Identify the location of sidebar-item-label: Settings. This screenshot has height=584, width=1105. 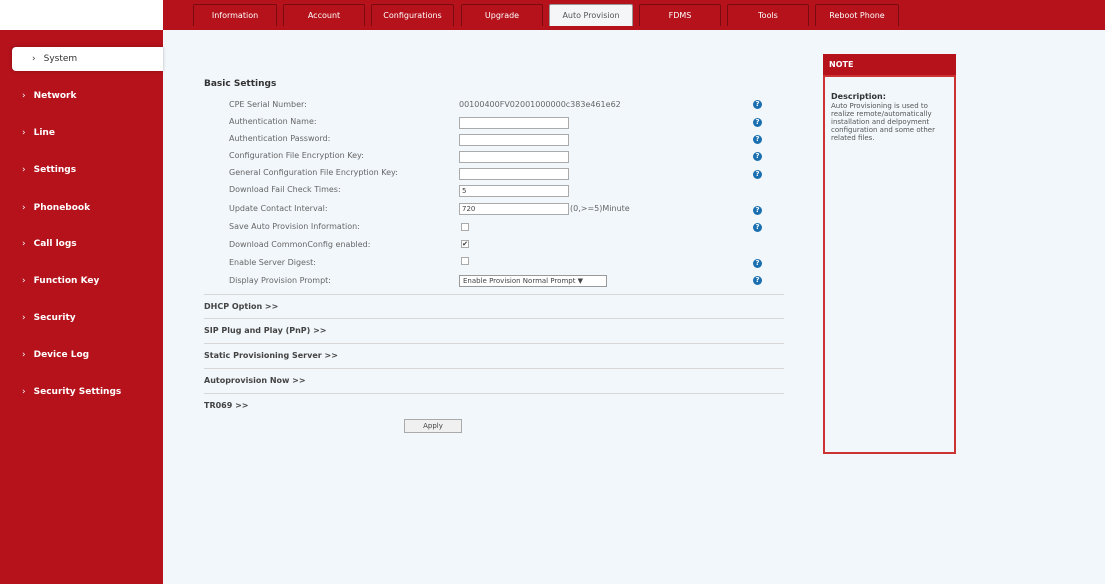
(55, 170).